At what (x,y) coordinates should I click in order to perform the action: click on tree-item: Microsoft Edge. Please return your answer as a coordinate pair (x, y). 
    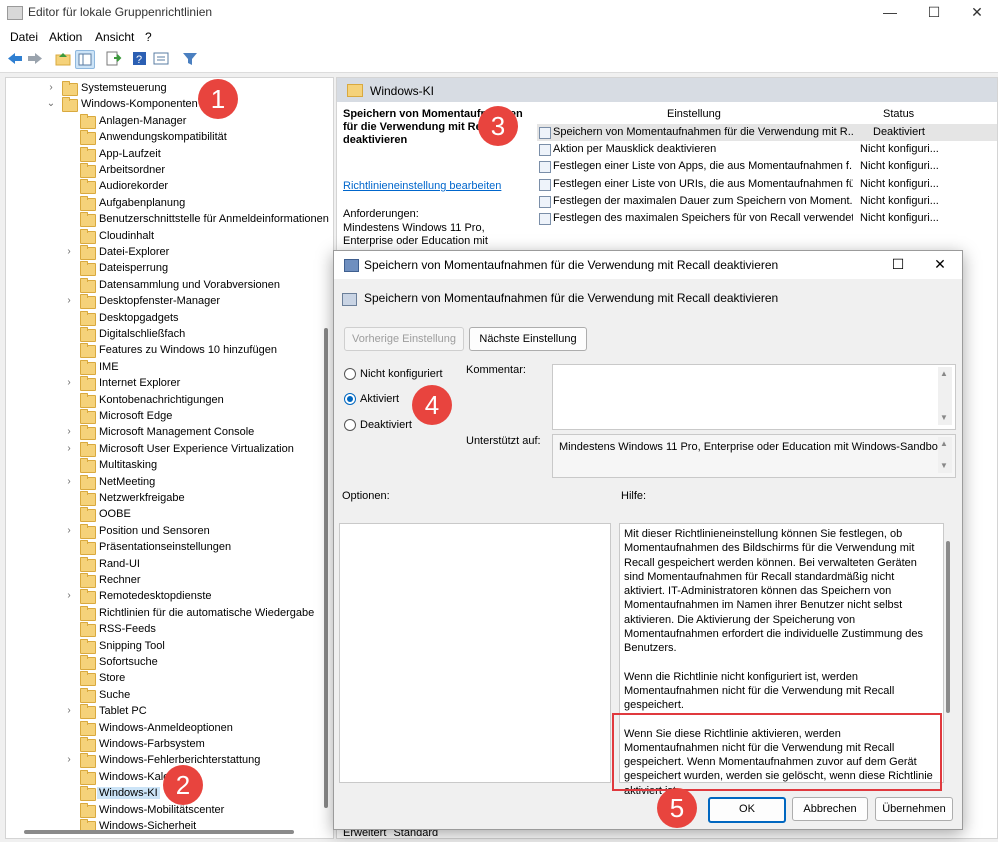
    Looking at the image, I should click on (167, 417).